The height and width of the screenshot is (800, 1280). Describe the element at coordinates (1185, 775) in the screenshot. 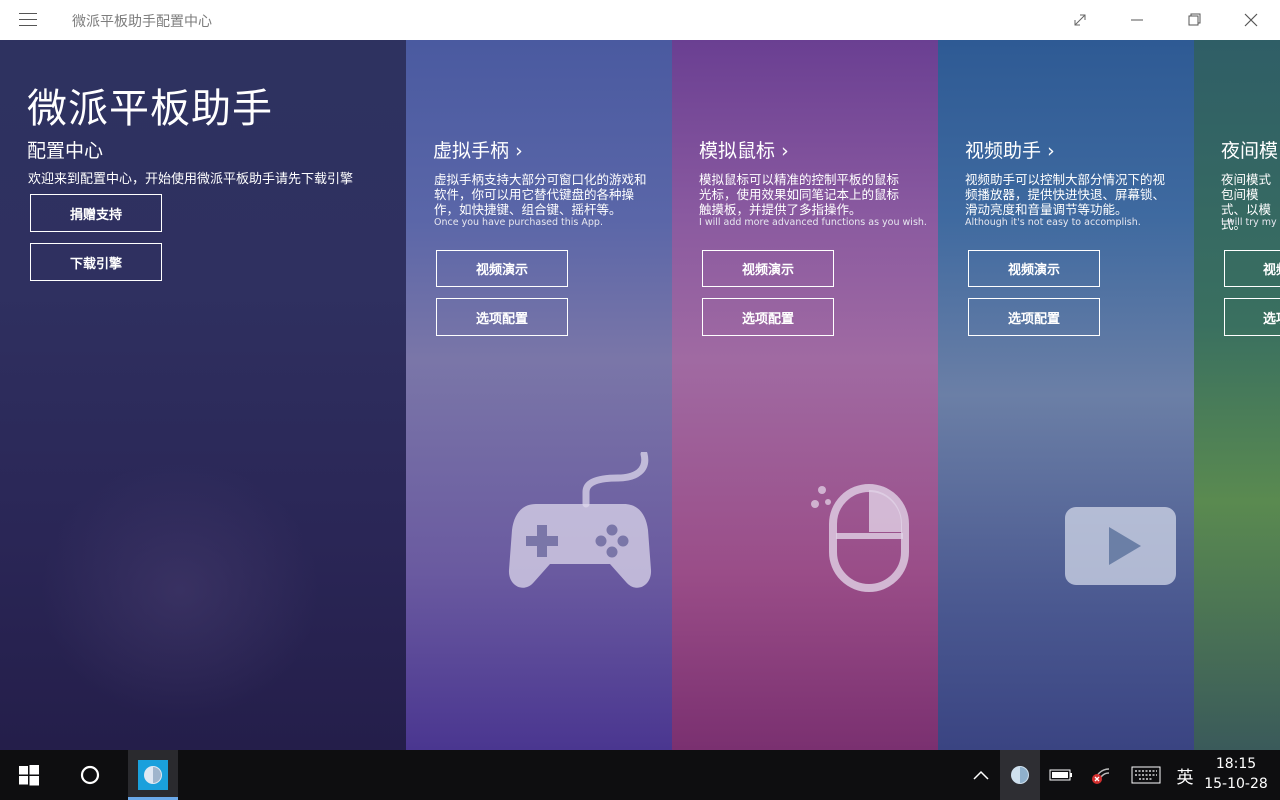

I see `ime-indicator: 英` at that location.